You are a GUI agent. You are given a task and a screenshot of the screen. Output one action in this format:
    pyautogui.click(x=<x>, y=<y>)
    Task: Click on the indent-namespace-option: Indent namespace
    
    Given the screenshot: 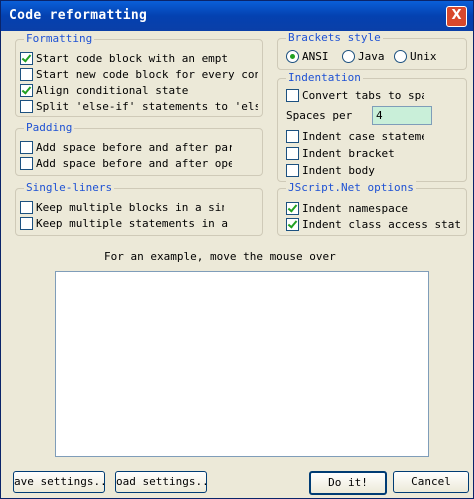 What is the action you would take?
    pyautogui.click(x=373, y=209)
    